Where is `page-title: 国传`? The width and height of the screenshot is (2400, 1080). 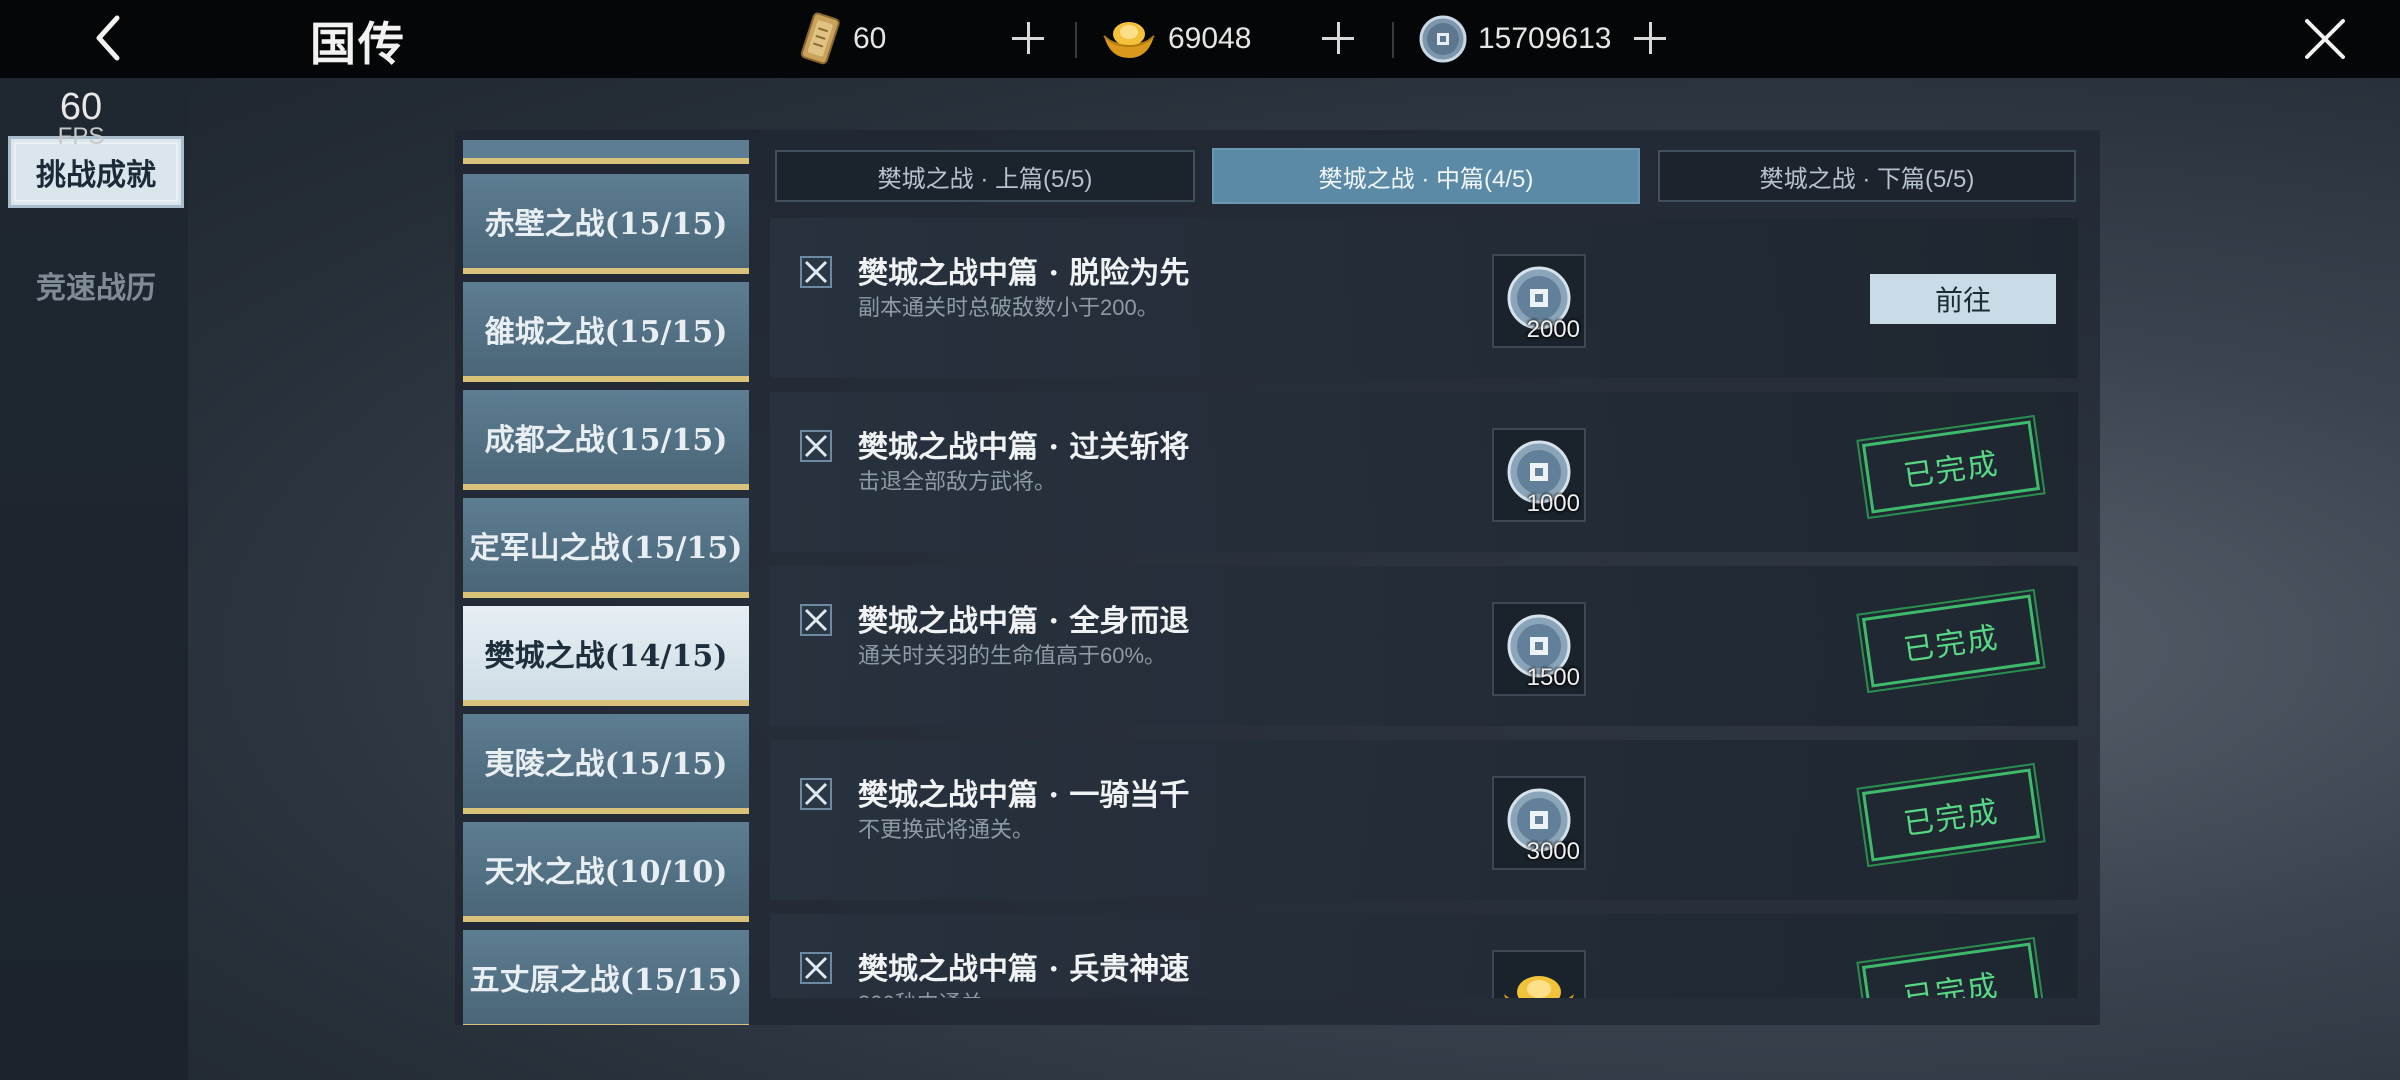
page-title: 国传 is located at coordinates (358, 44).